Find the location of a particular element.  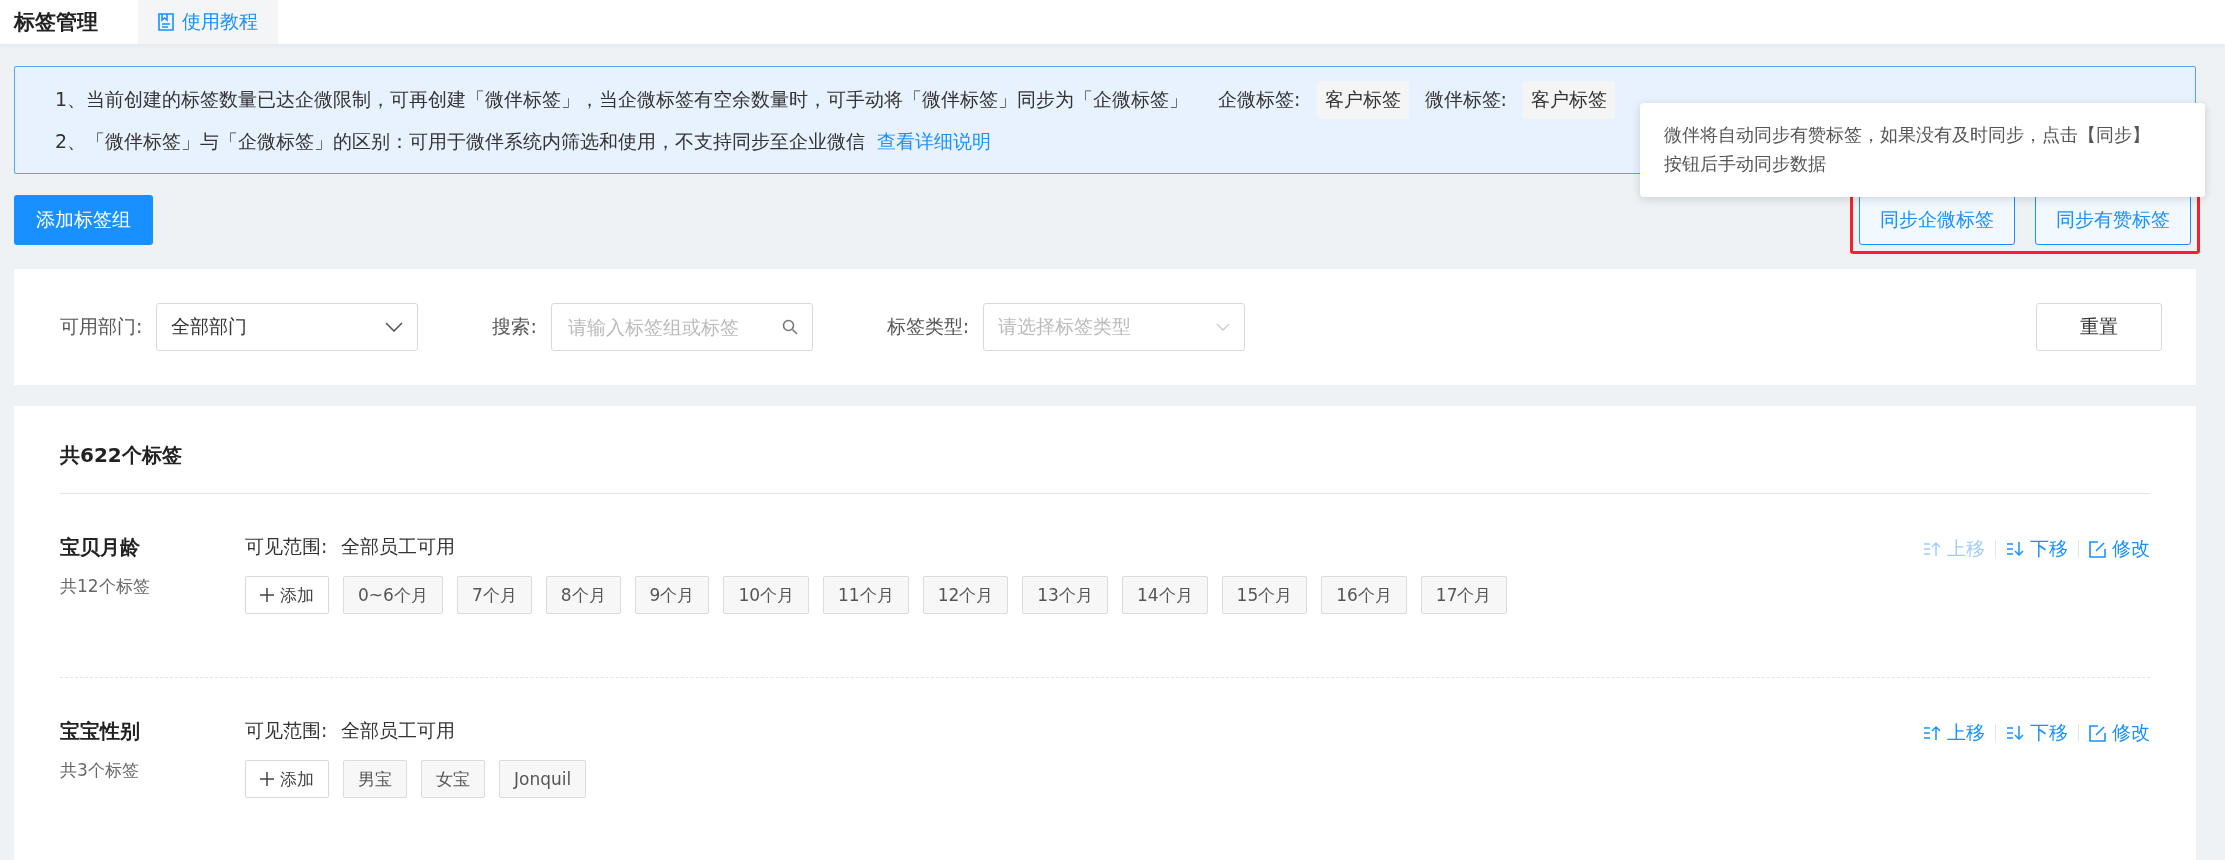

group-count: 共3个标签 is located at coordinates (100, 770).